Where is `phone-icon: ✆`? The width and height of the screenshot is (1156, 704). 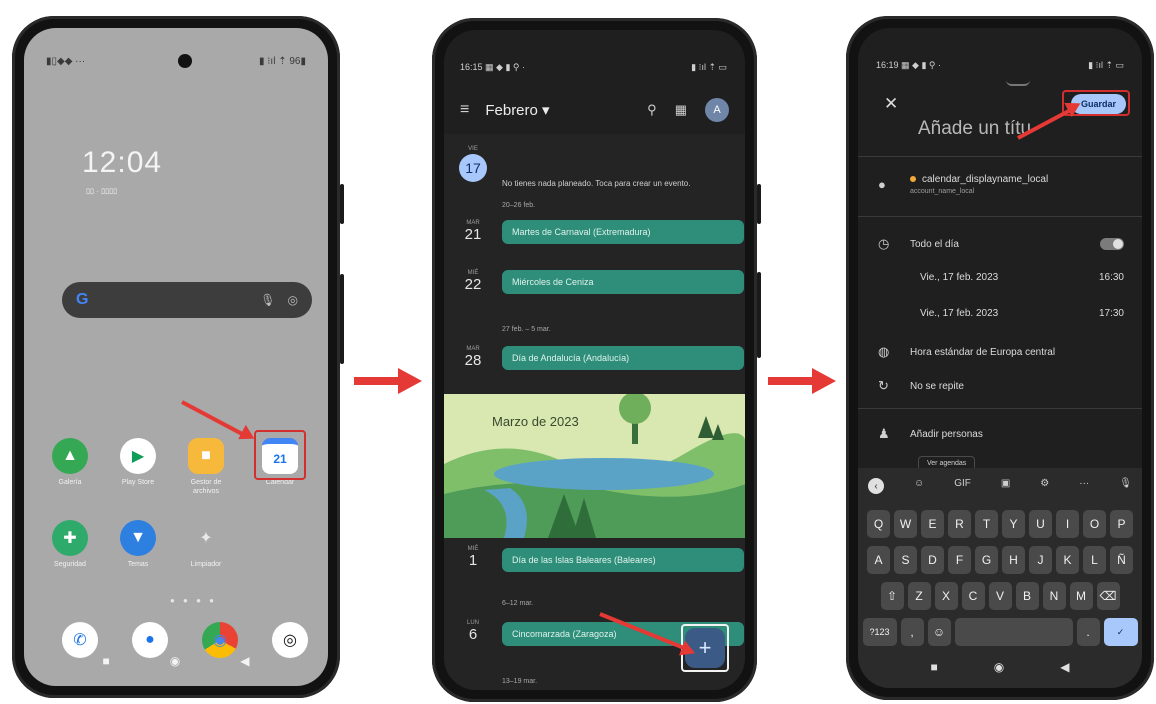 phone-icon: ✆ is located at coordinates (80, 640).